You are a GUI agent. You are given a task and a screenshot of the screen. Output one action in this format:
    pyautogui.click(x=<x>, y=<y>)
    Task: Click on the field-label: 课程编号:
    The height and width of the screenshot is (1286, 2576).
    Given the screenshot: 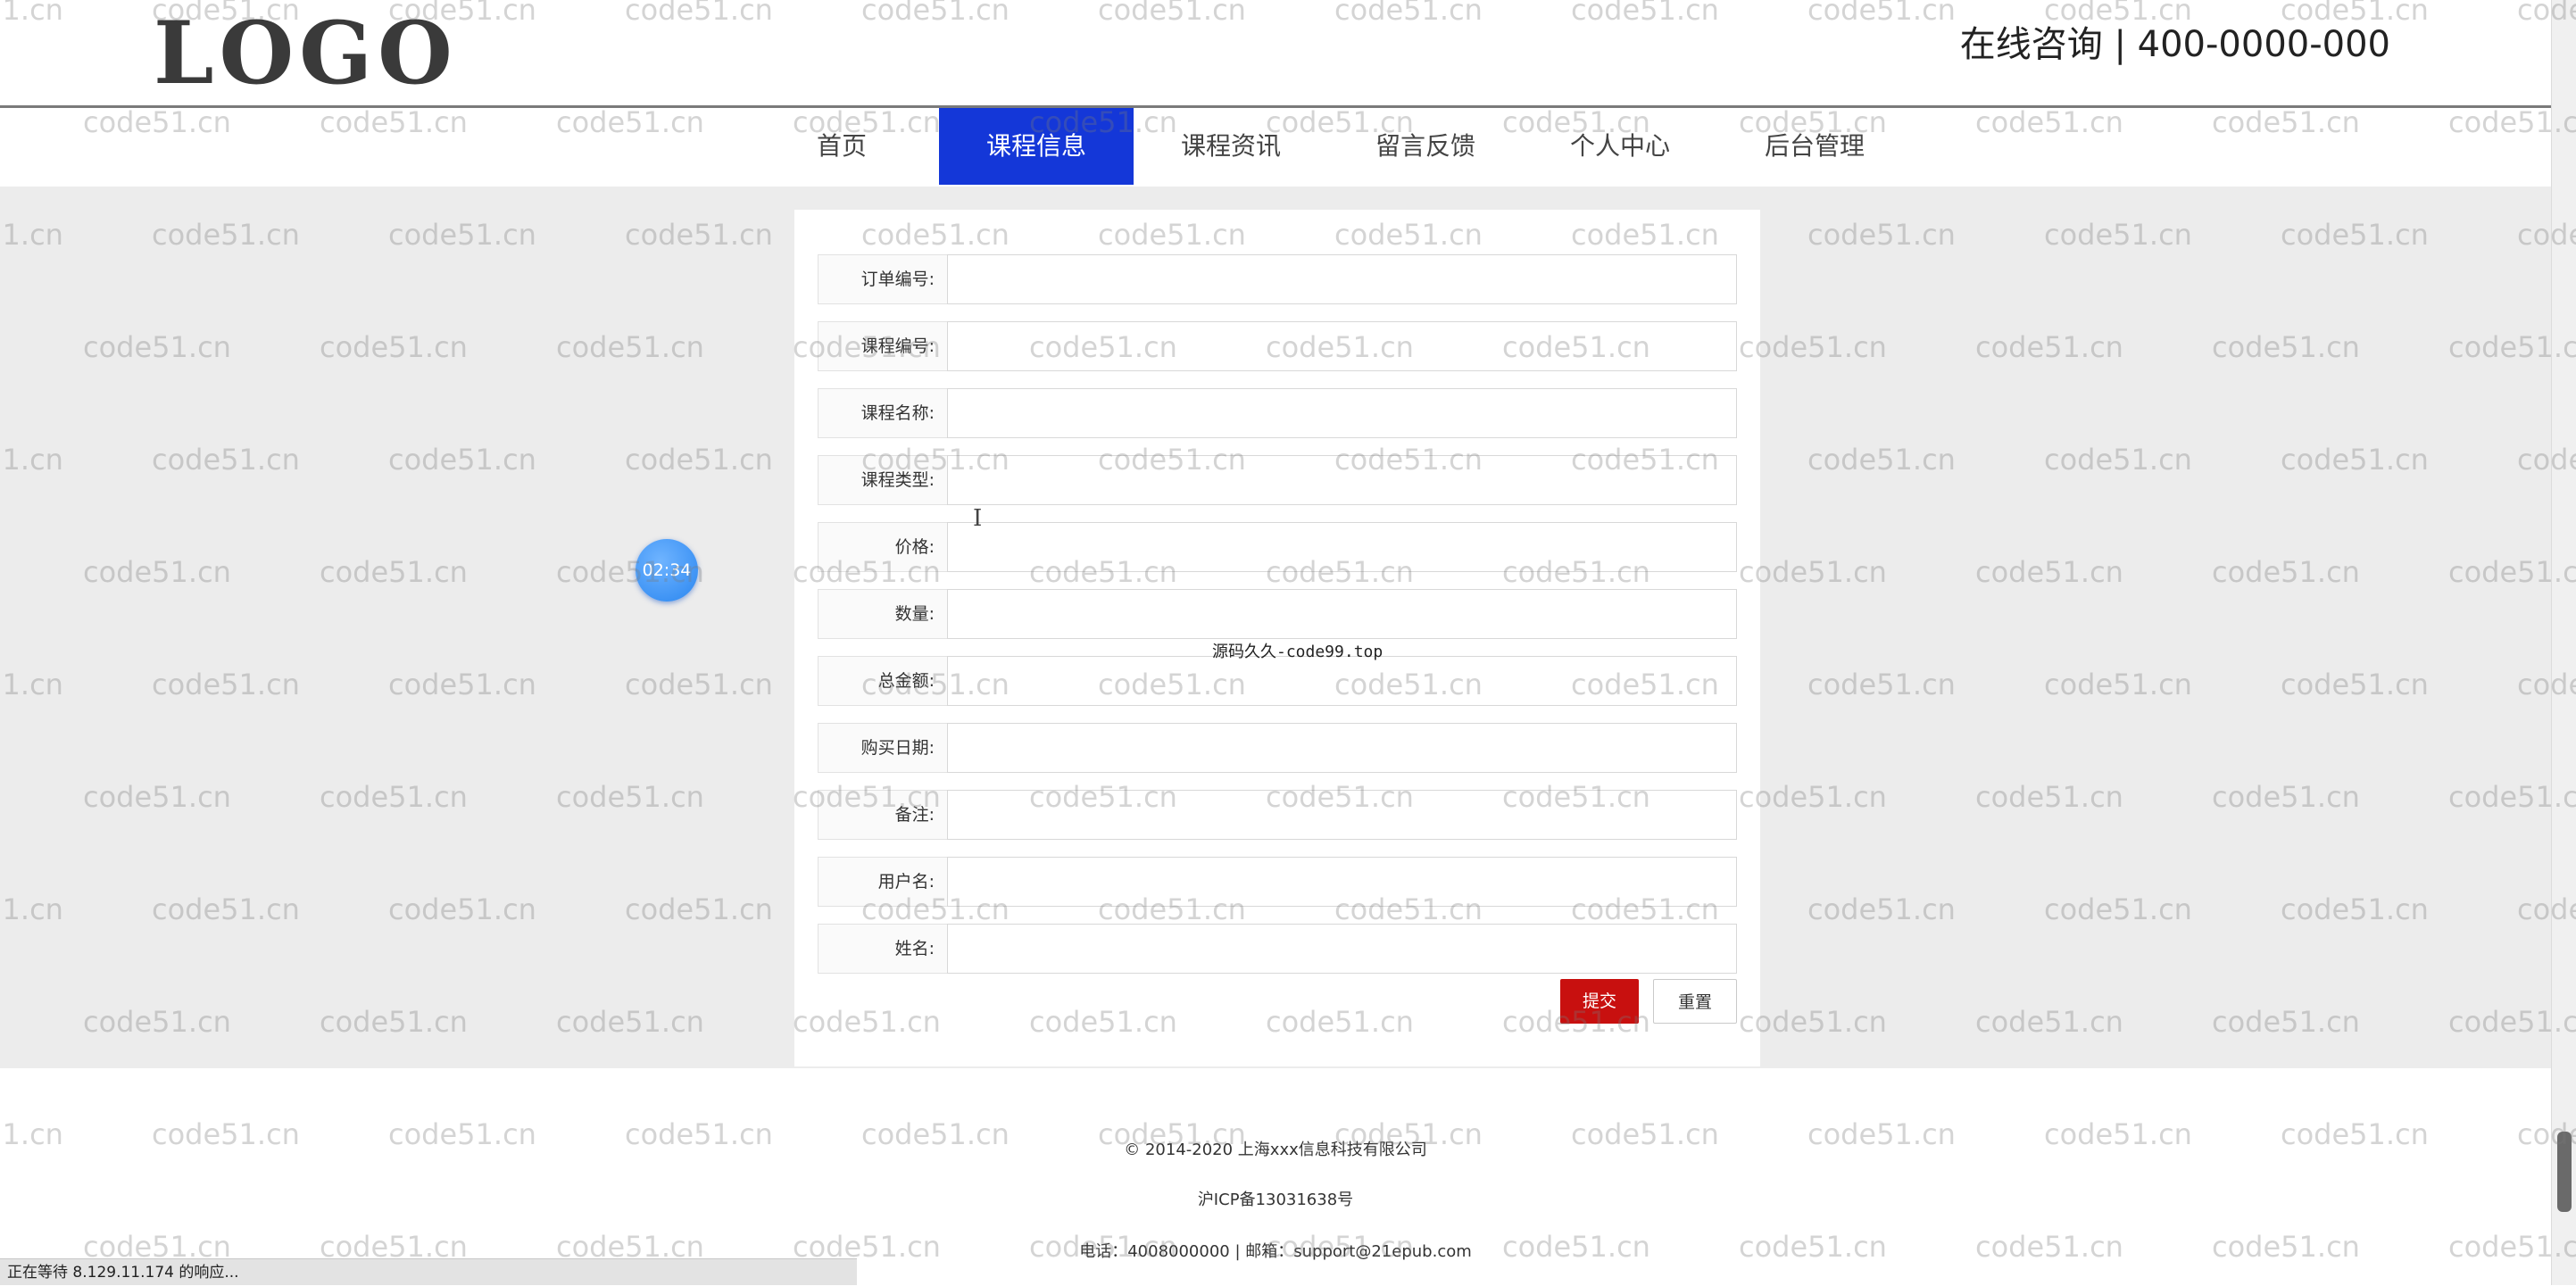 What is the action you would take?
    pyautogui.click(x=883, y=346)
    